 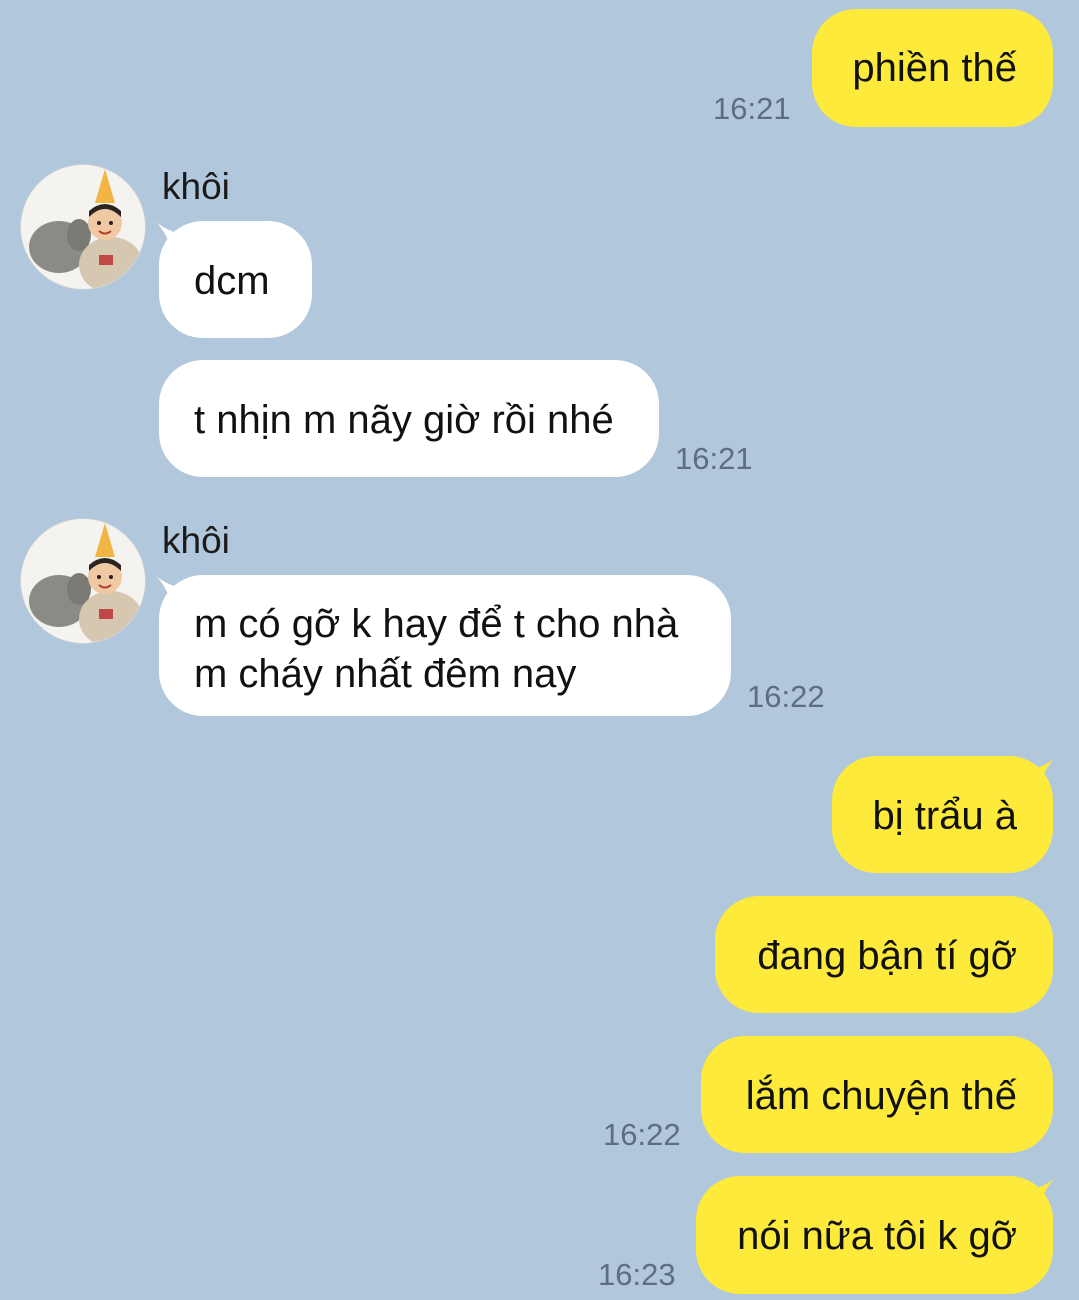 I want to click on message-text: bị trẩu à, so click(x=944, y=816).